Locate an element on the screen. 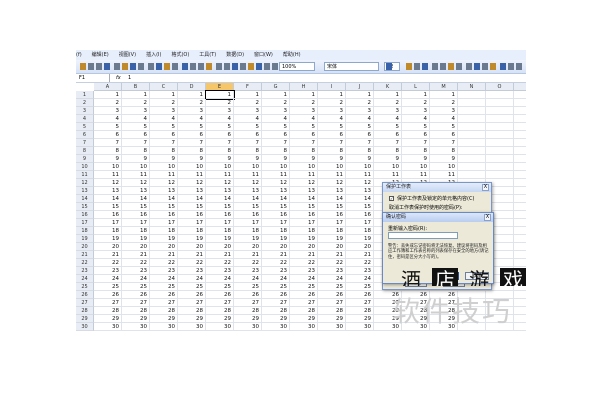  menu-item: (f) is located at coordinates (79, 55).